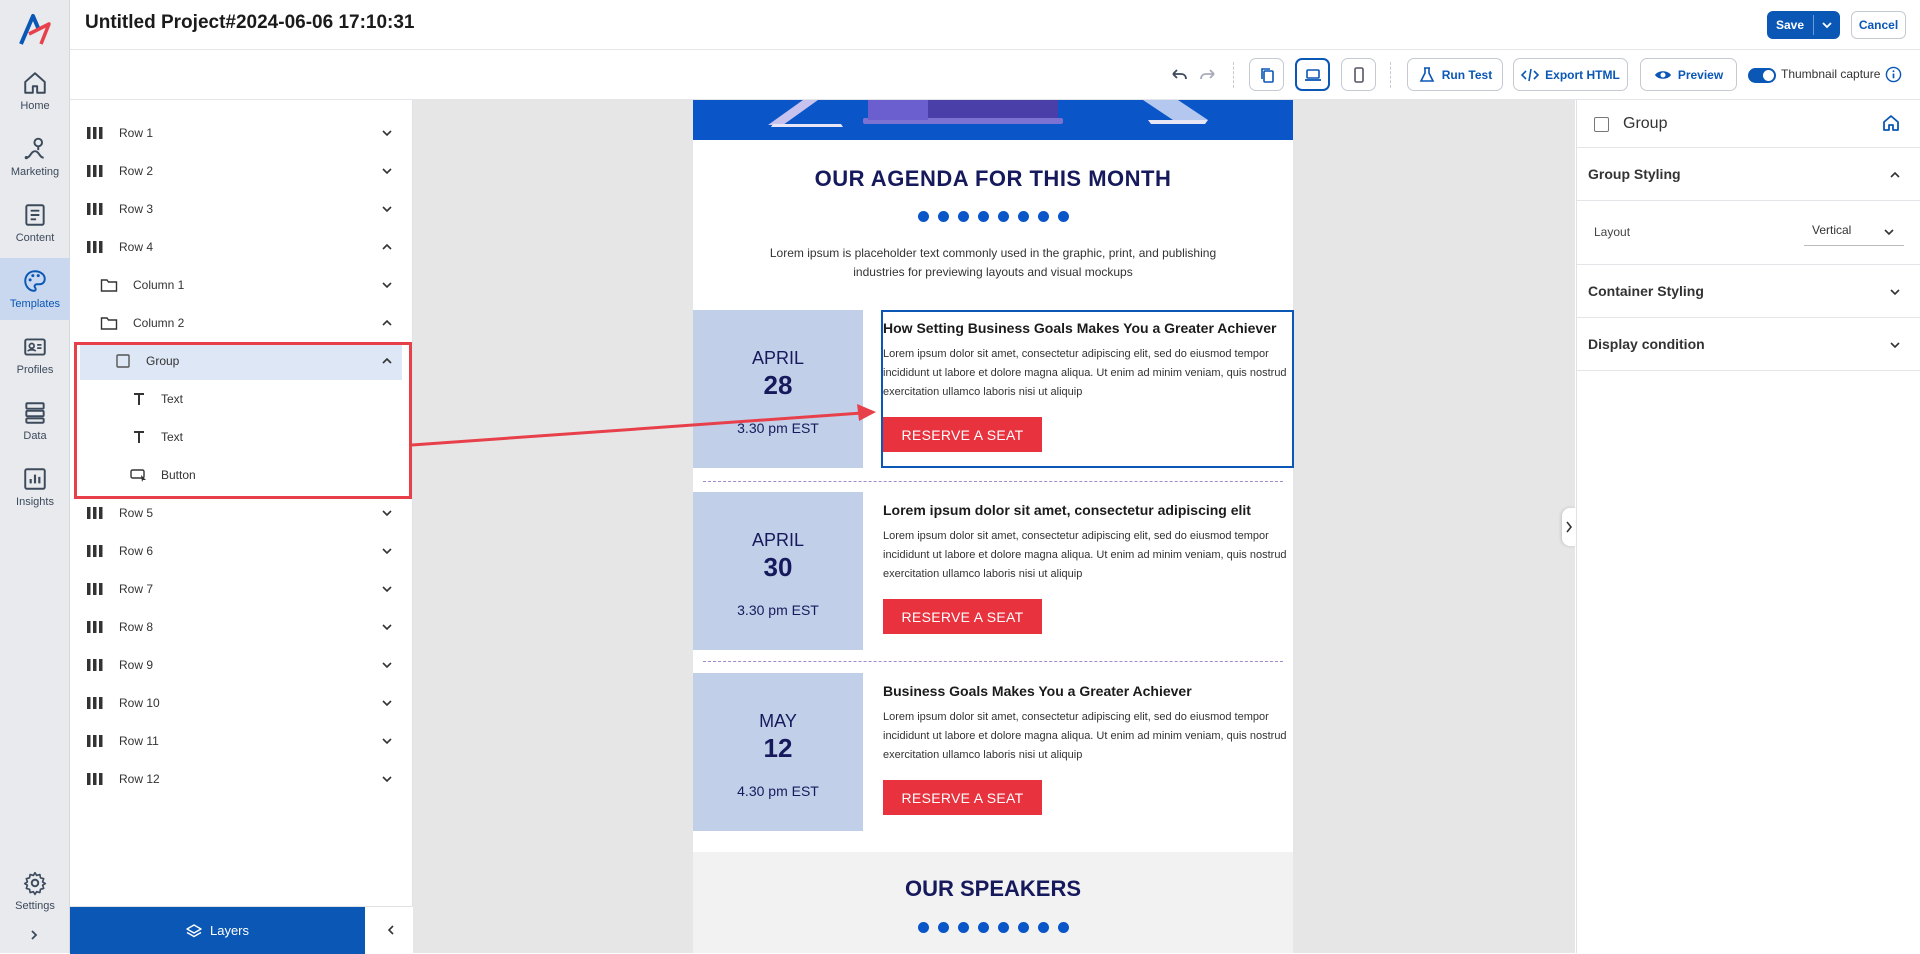 Image resolution: width=1920 pixels, height=954 pixels. I want to click on collapse-panel-icon, so click(391, 930).